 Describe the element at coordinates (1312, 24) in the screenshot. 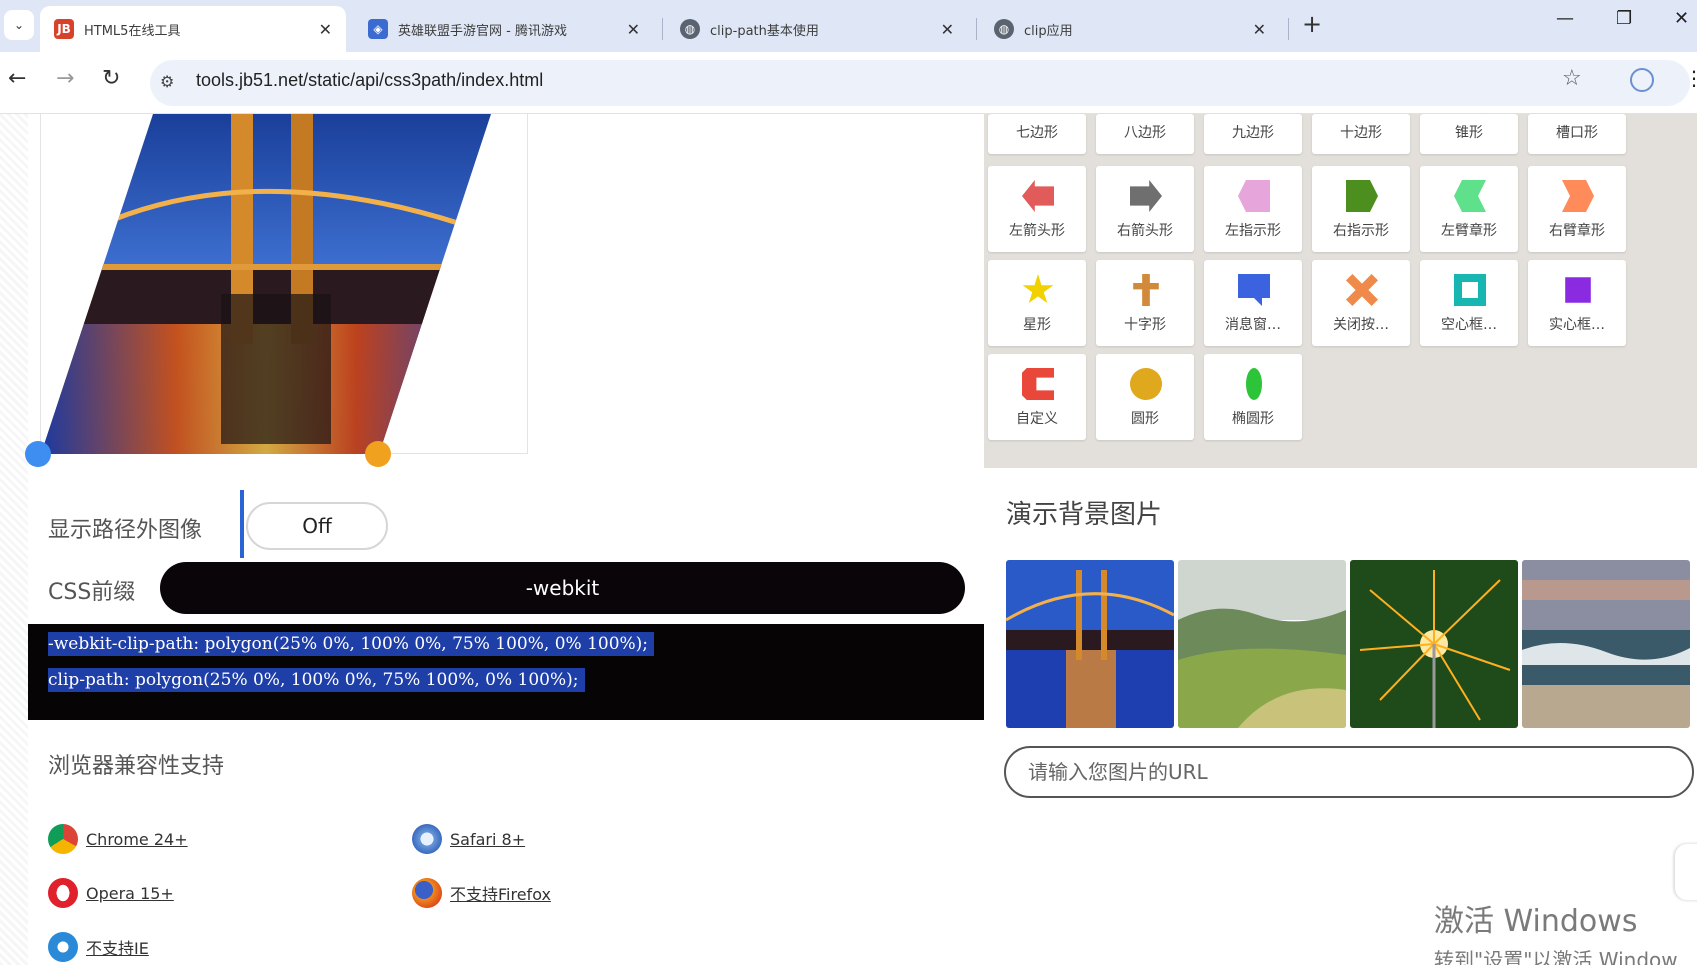

I see `new-tab-button: +` at that location.